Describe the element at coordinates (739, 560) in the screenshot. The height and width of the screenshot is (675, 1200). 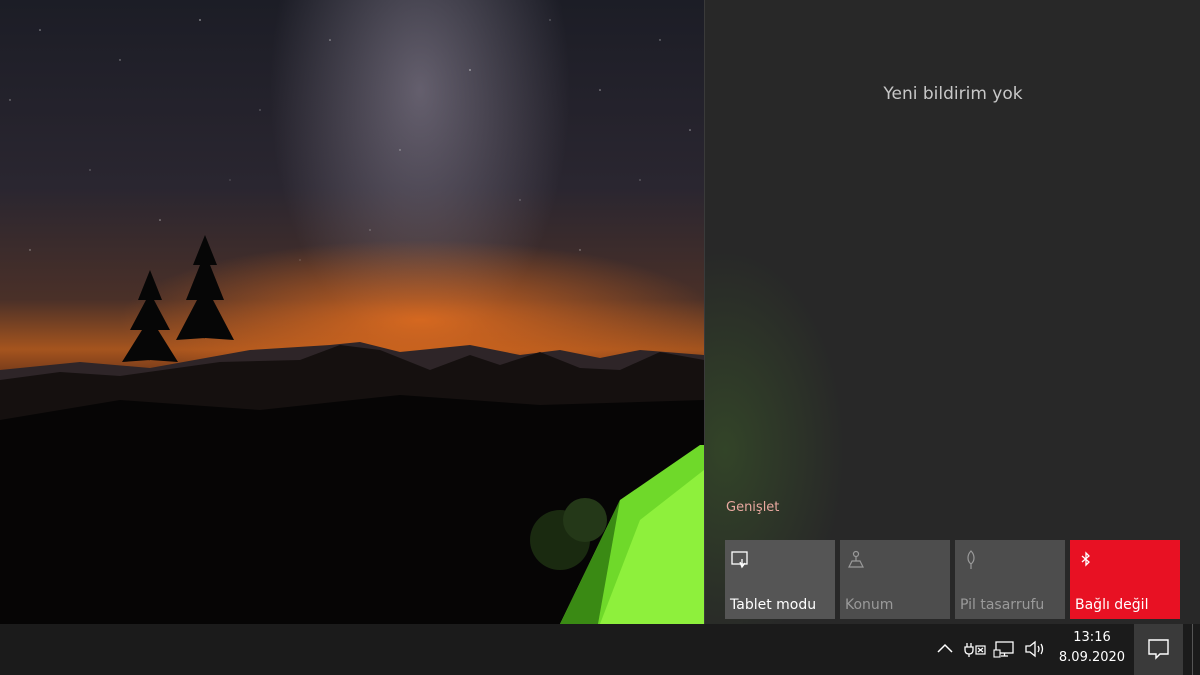
I see `tablet-mode-icon` at that location.